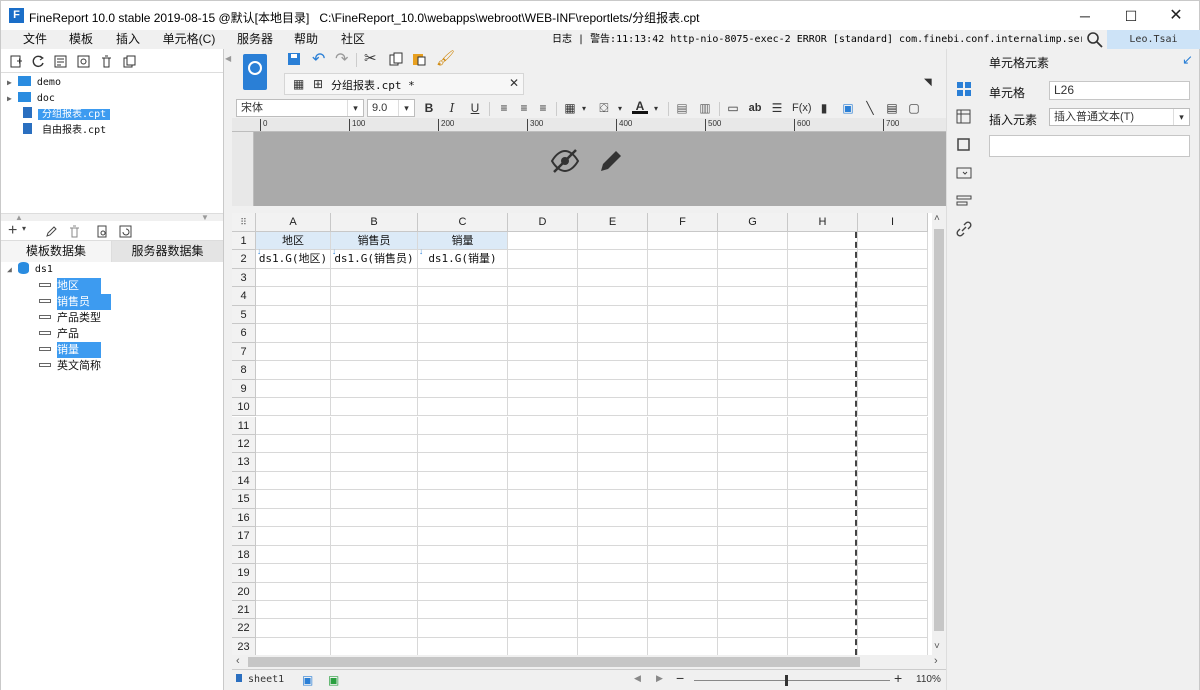  I want to click on cell-A3, so click(293, 278).